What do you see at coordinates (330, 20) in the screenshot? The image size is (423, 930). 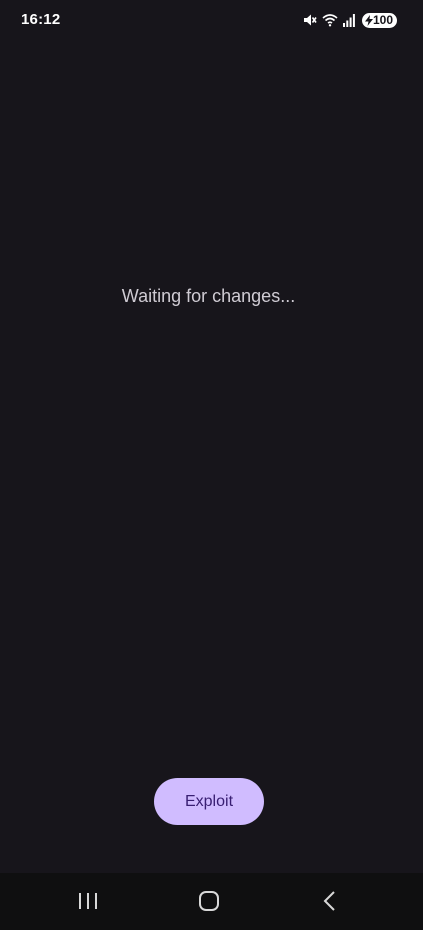 I see `wifi-icon` at bounding box center [330, 20].